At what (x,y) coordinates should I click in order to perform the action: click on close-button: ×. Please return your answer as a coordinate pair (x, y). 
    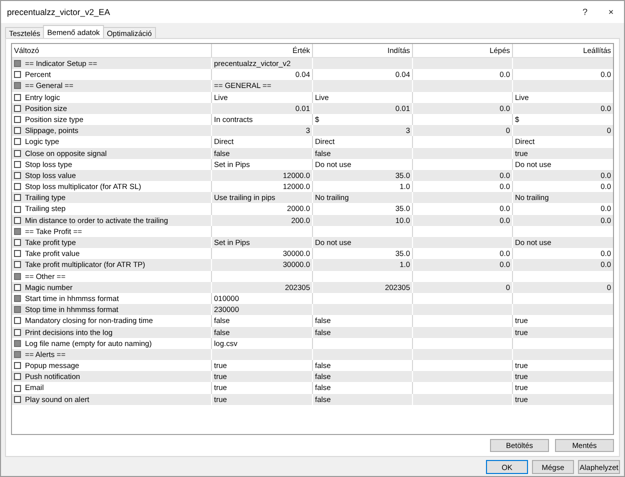
    Looking at the image, I should click on (611, 12).